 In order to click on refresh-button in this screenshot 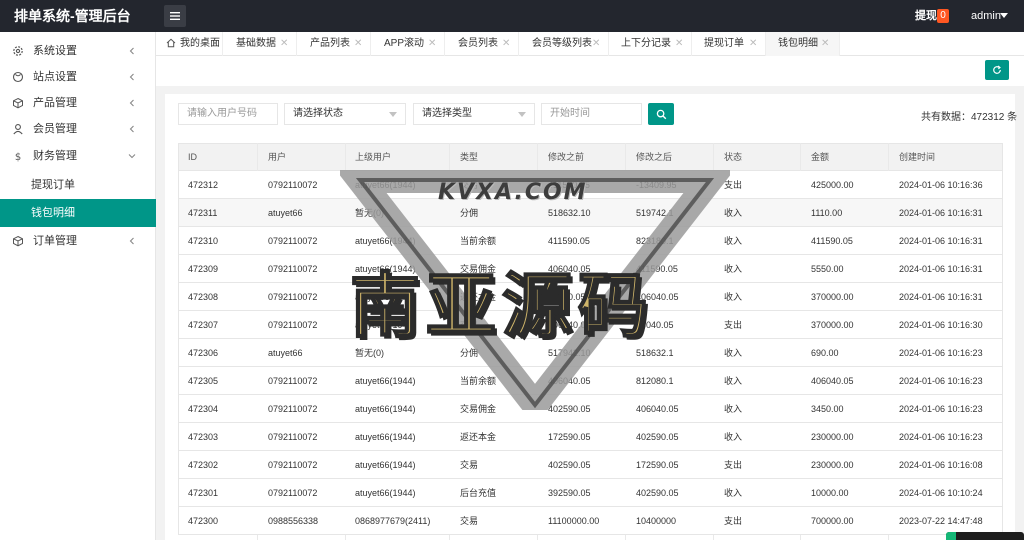, I will do `click(997, 70)`.